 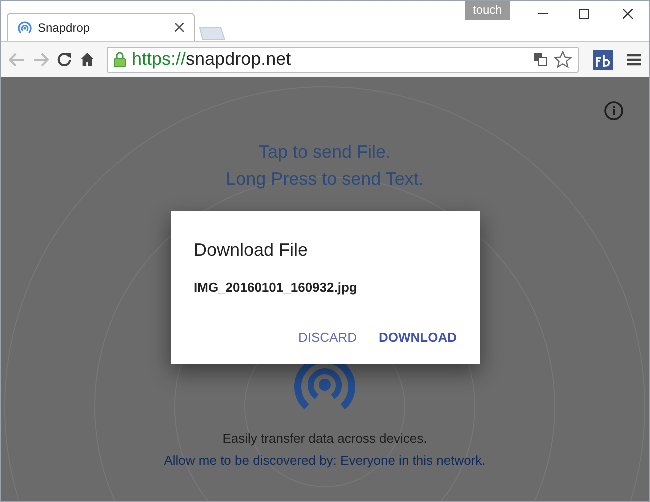 I want to click on extension-icon, so click(x=603, y=60).